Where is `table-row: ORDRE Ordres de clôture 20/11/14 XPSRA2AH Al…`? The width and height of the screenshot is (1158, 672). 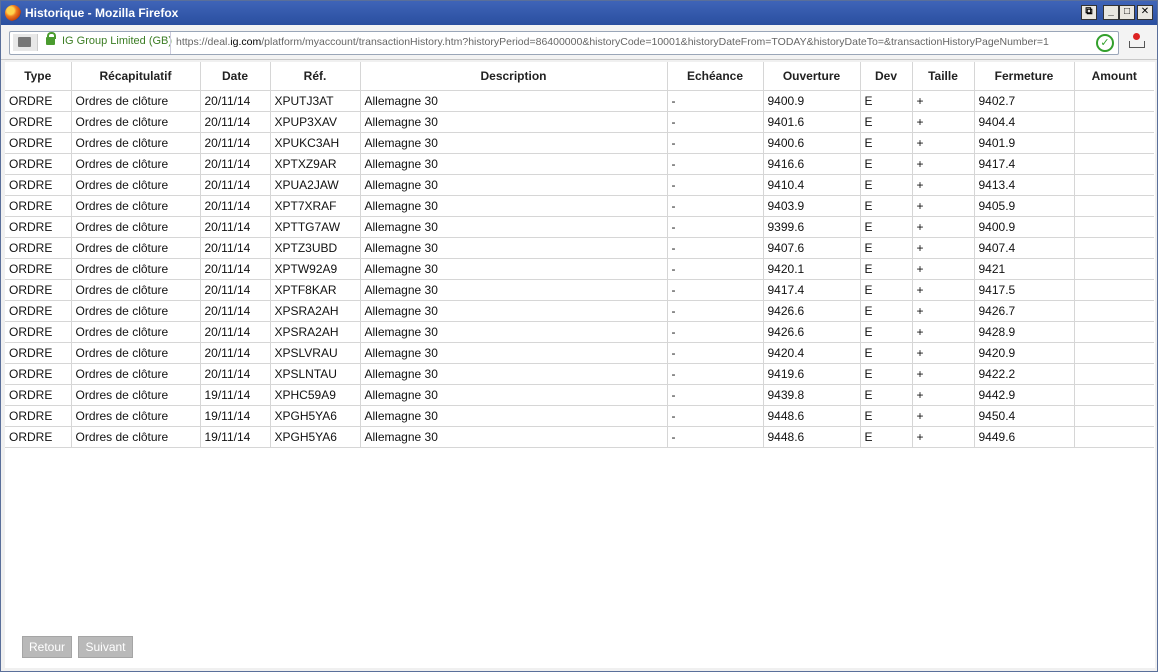
table-row: ORDRE Ordres de clôture 20/11/14 XPSRA2AH Al… is located at coordinates (579, 311).